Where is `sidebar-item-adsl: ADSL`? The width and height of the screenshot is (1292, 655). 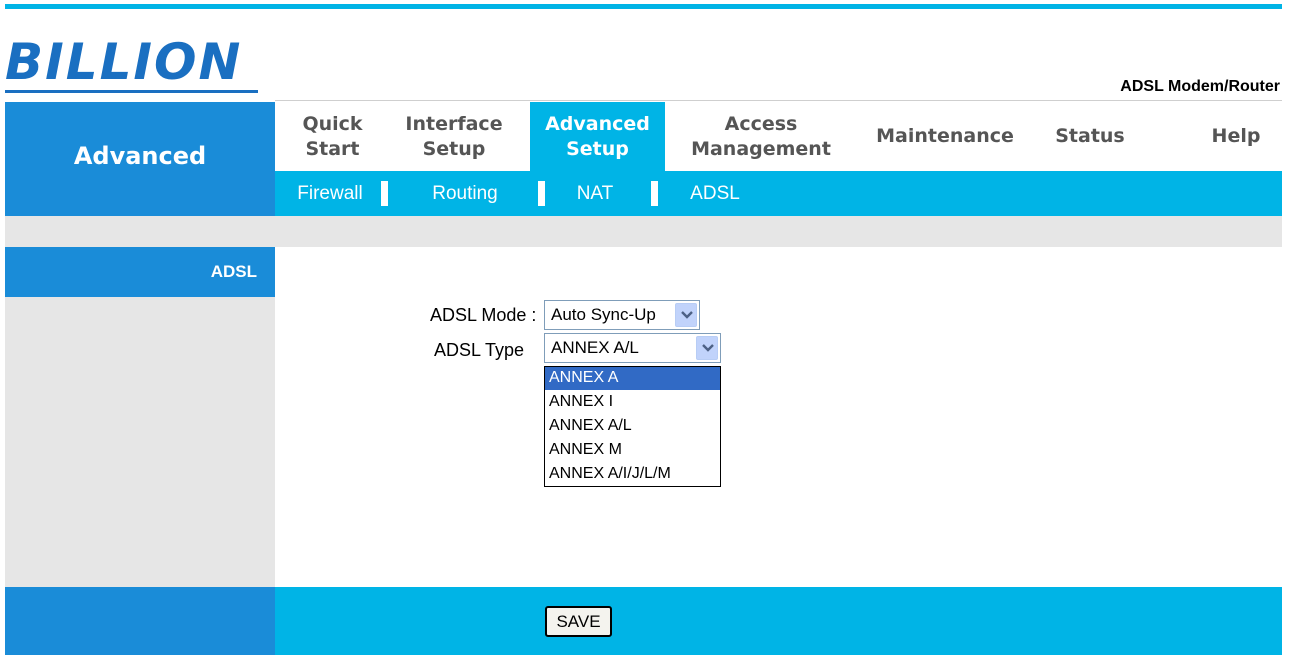
sidebar-item-adsl: ADSL is located at coordinates (140, 272).